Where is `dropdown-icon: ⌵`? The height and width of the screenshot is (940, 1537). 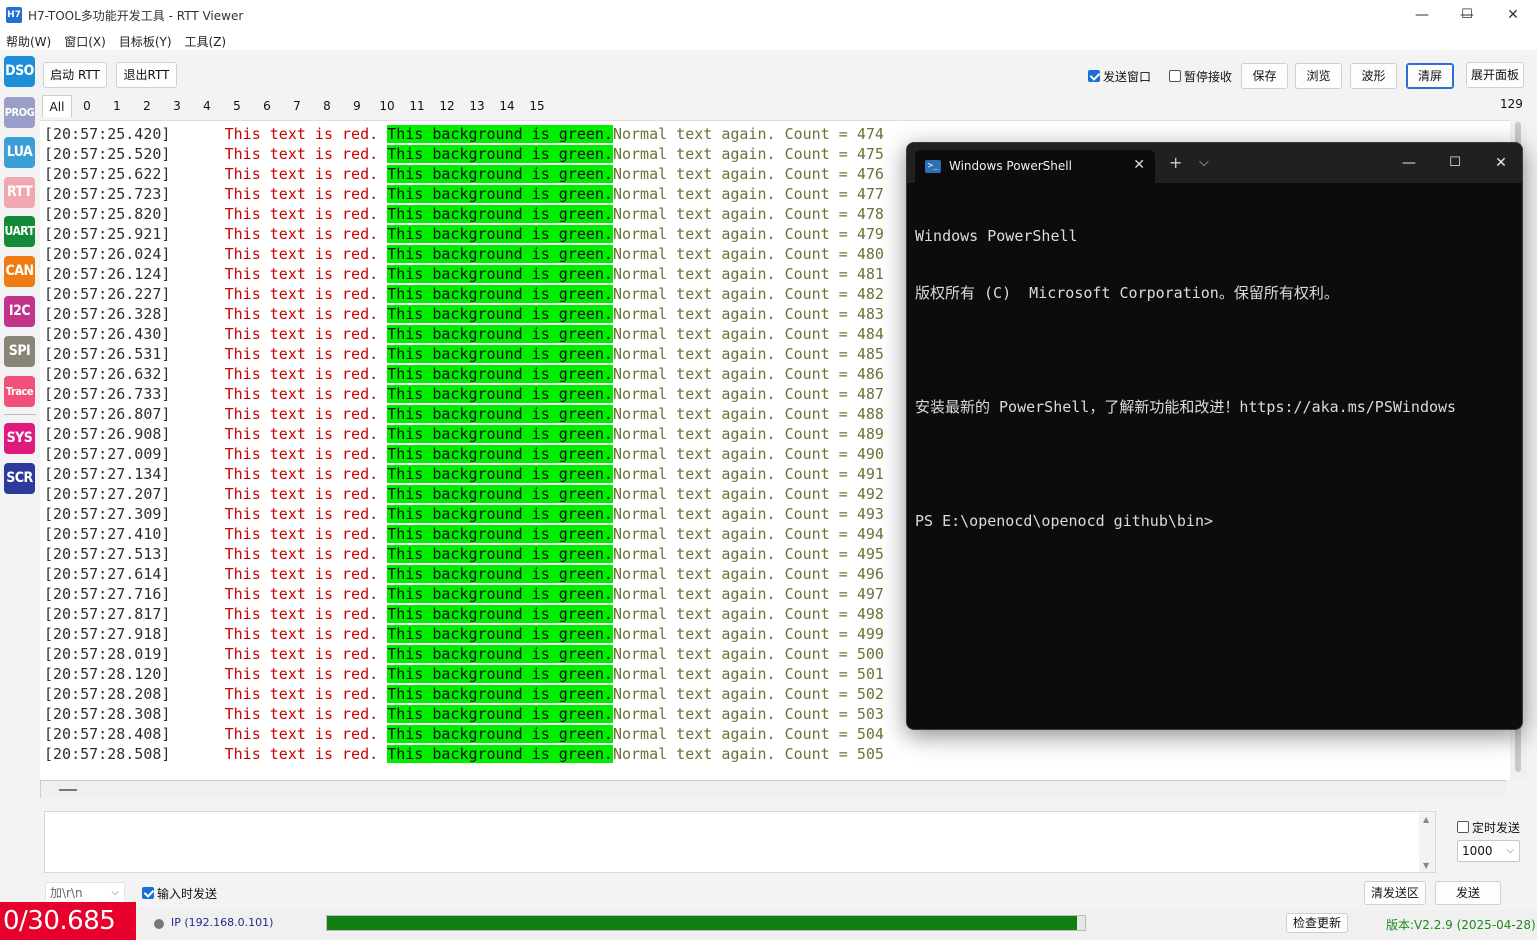 dropdown-icon: ⌵ is located at coordinates (1204, 162).